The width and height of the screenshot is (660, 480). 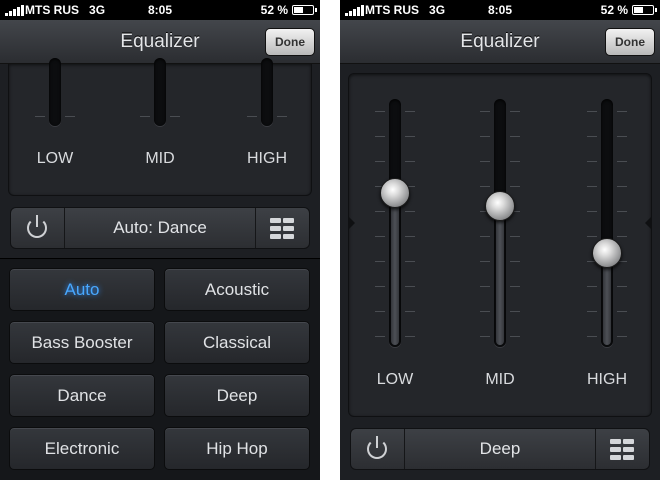 I want to click on equalizer-panel: LOW MID HIGH, so click(x=160, y=127).